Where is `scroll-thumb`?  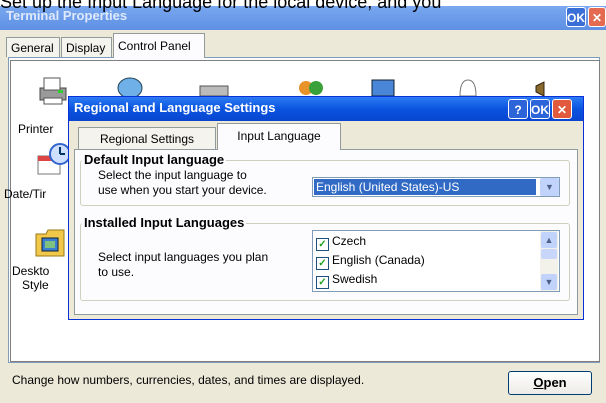
scroll-thumb is located at coordinates (549, 254).